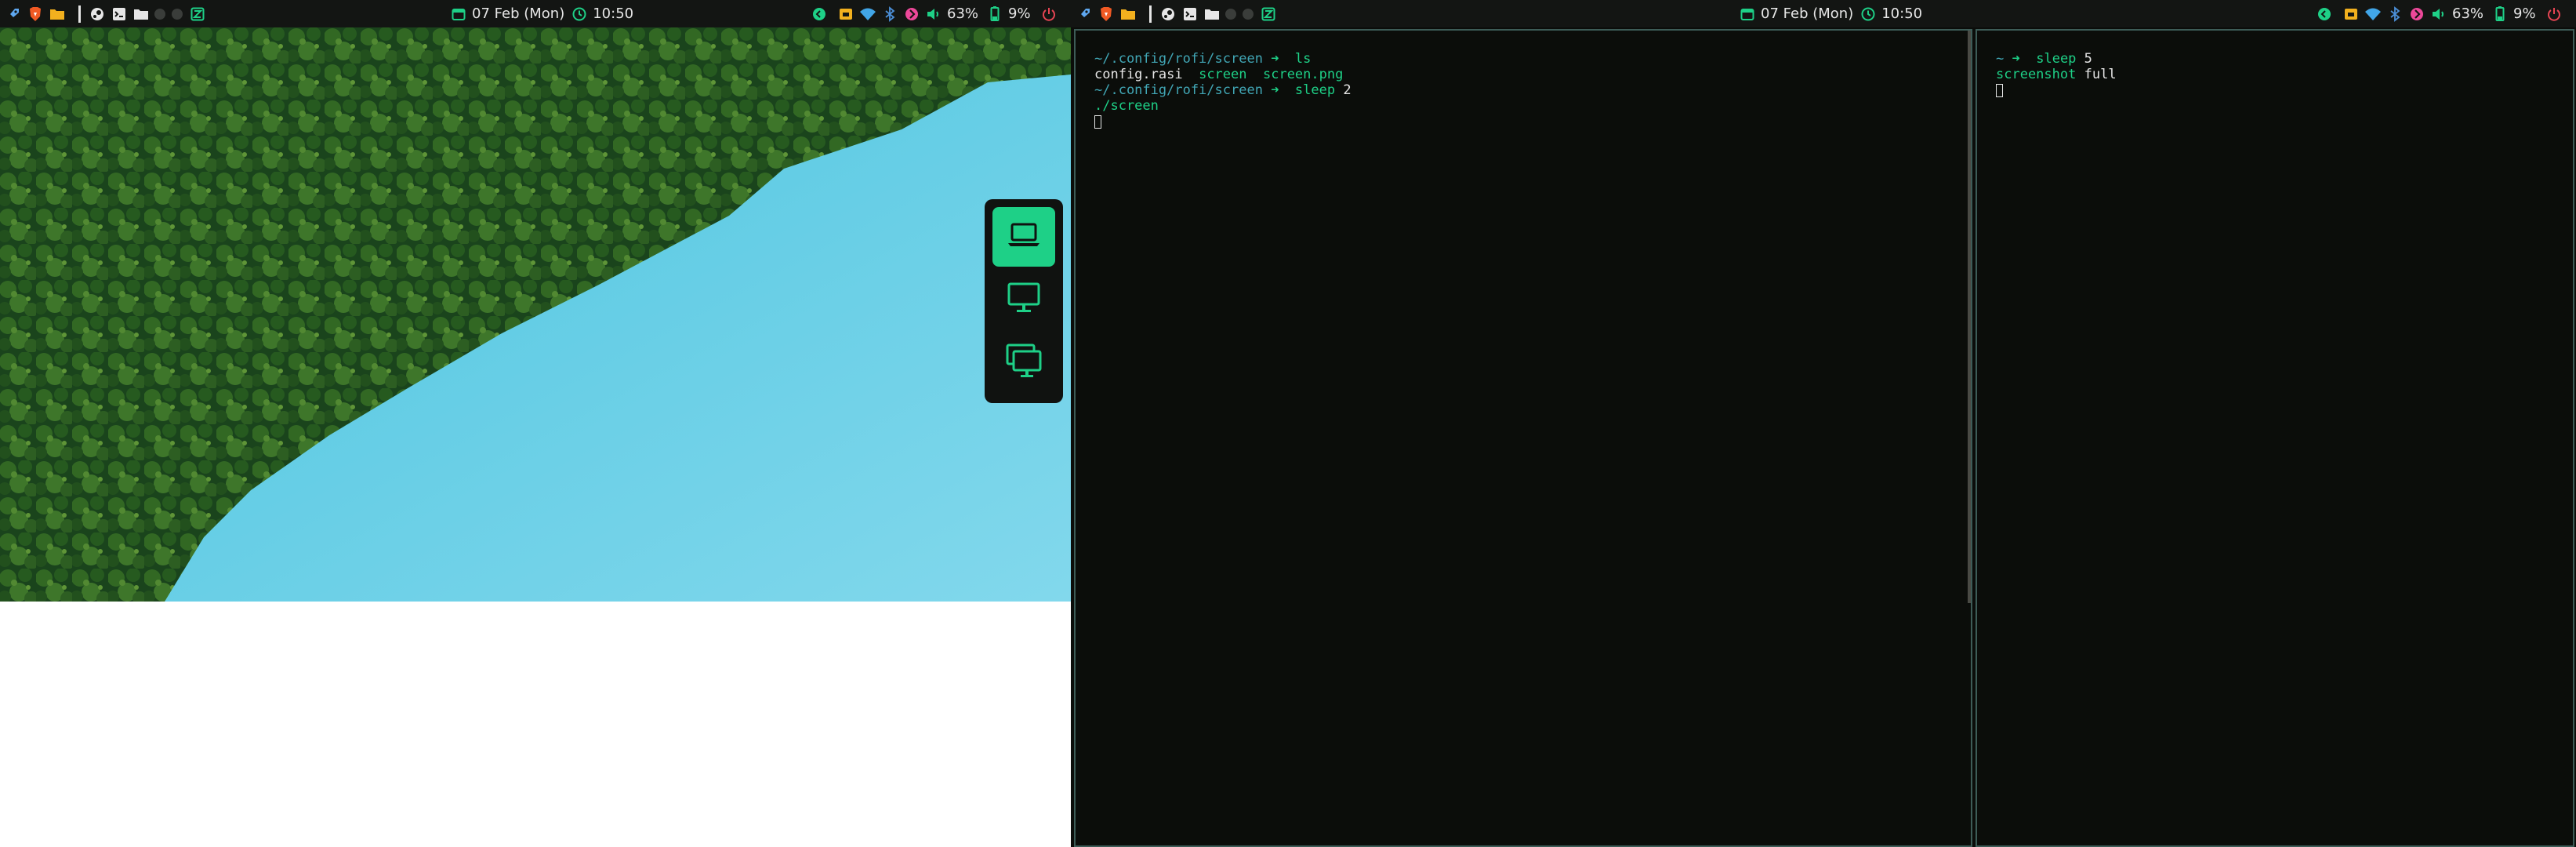 This screenshot has height=847, width=2576. I want to click on terminal-line: ./screen, so click(1127, 106).